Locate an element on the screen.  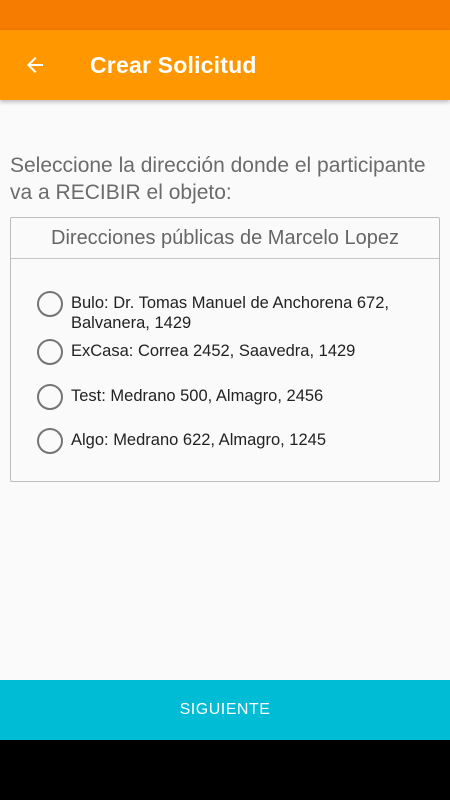
arrow-left-icon is located at coordinates (35, 65).